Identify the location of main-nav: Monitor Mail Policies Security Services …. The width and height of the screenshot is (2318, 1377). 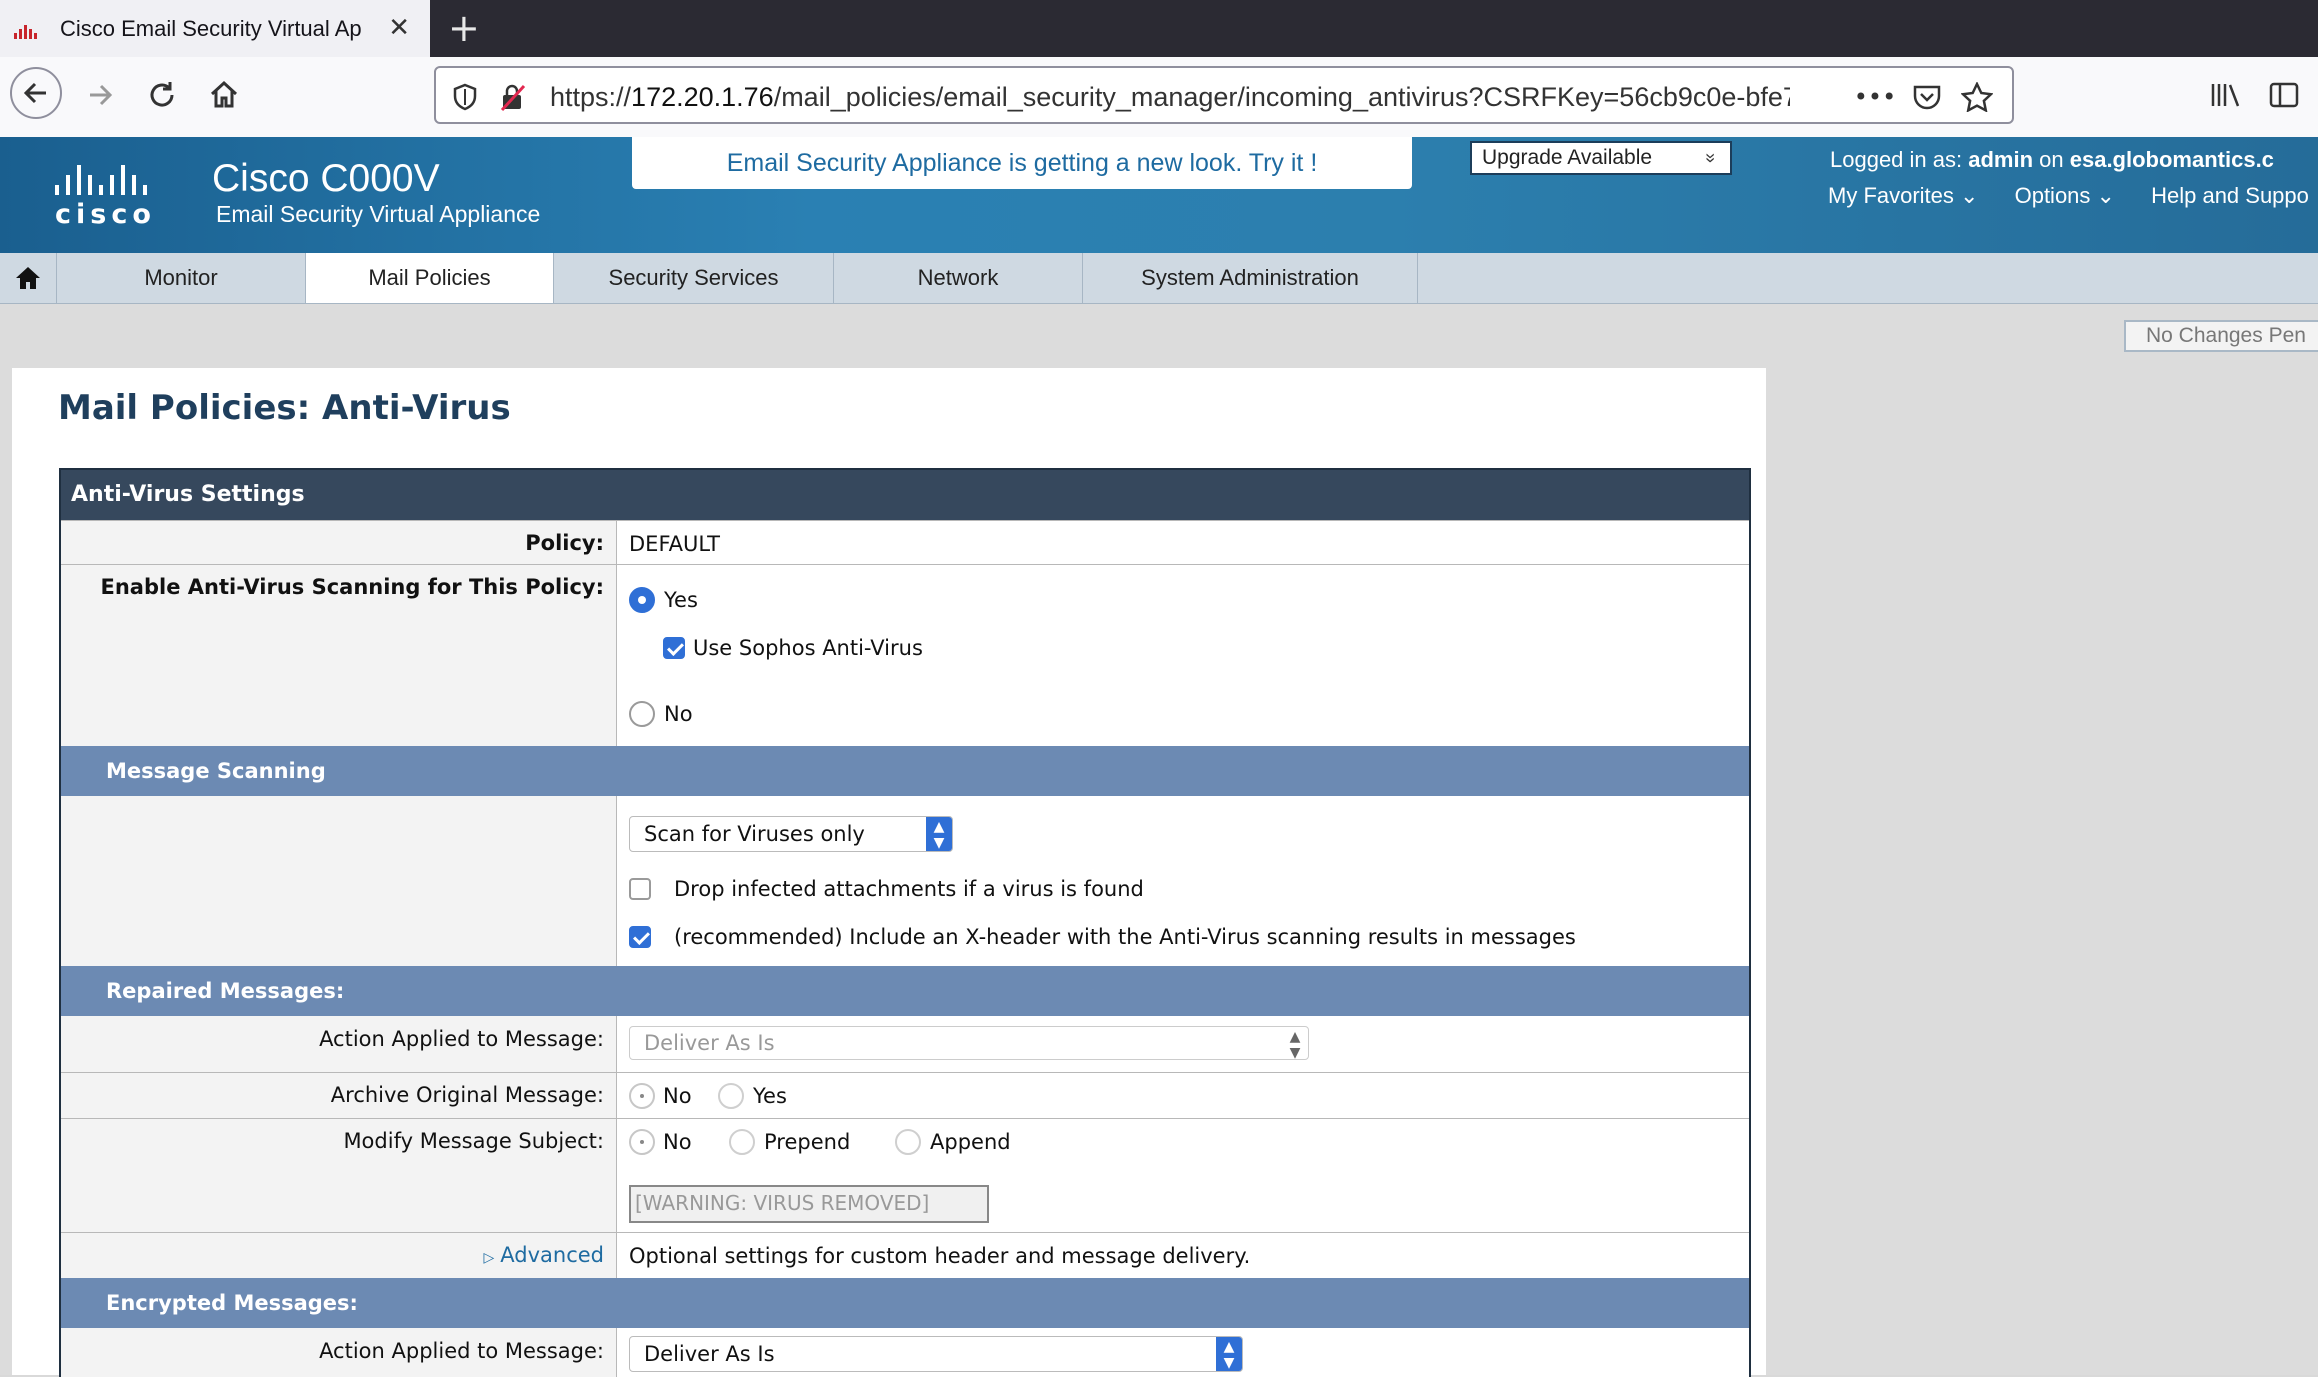
(1159, 278).